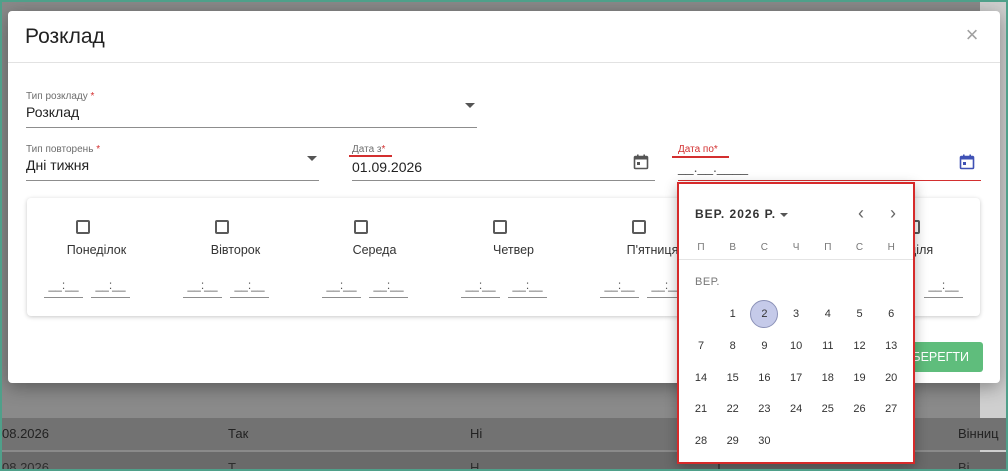 Image resolution: width=1008 pixels, height=471 pixels. I want to click on bg-cell: Т, so click(232, 465).